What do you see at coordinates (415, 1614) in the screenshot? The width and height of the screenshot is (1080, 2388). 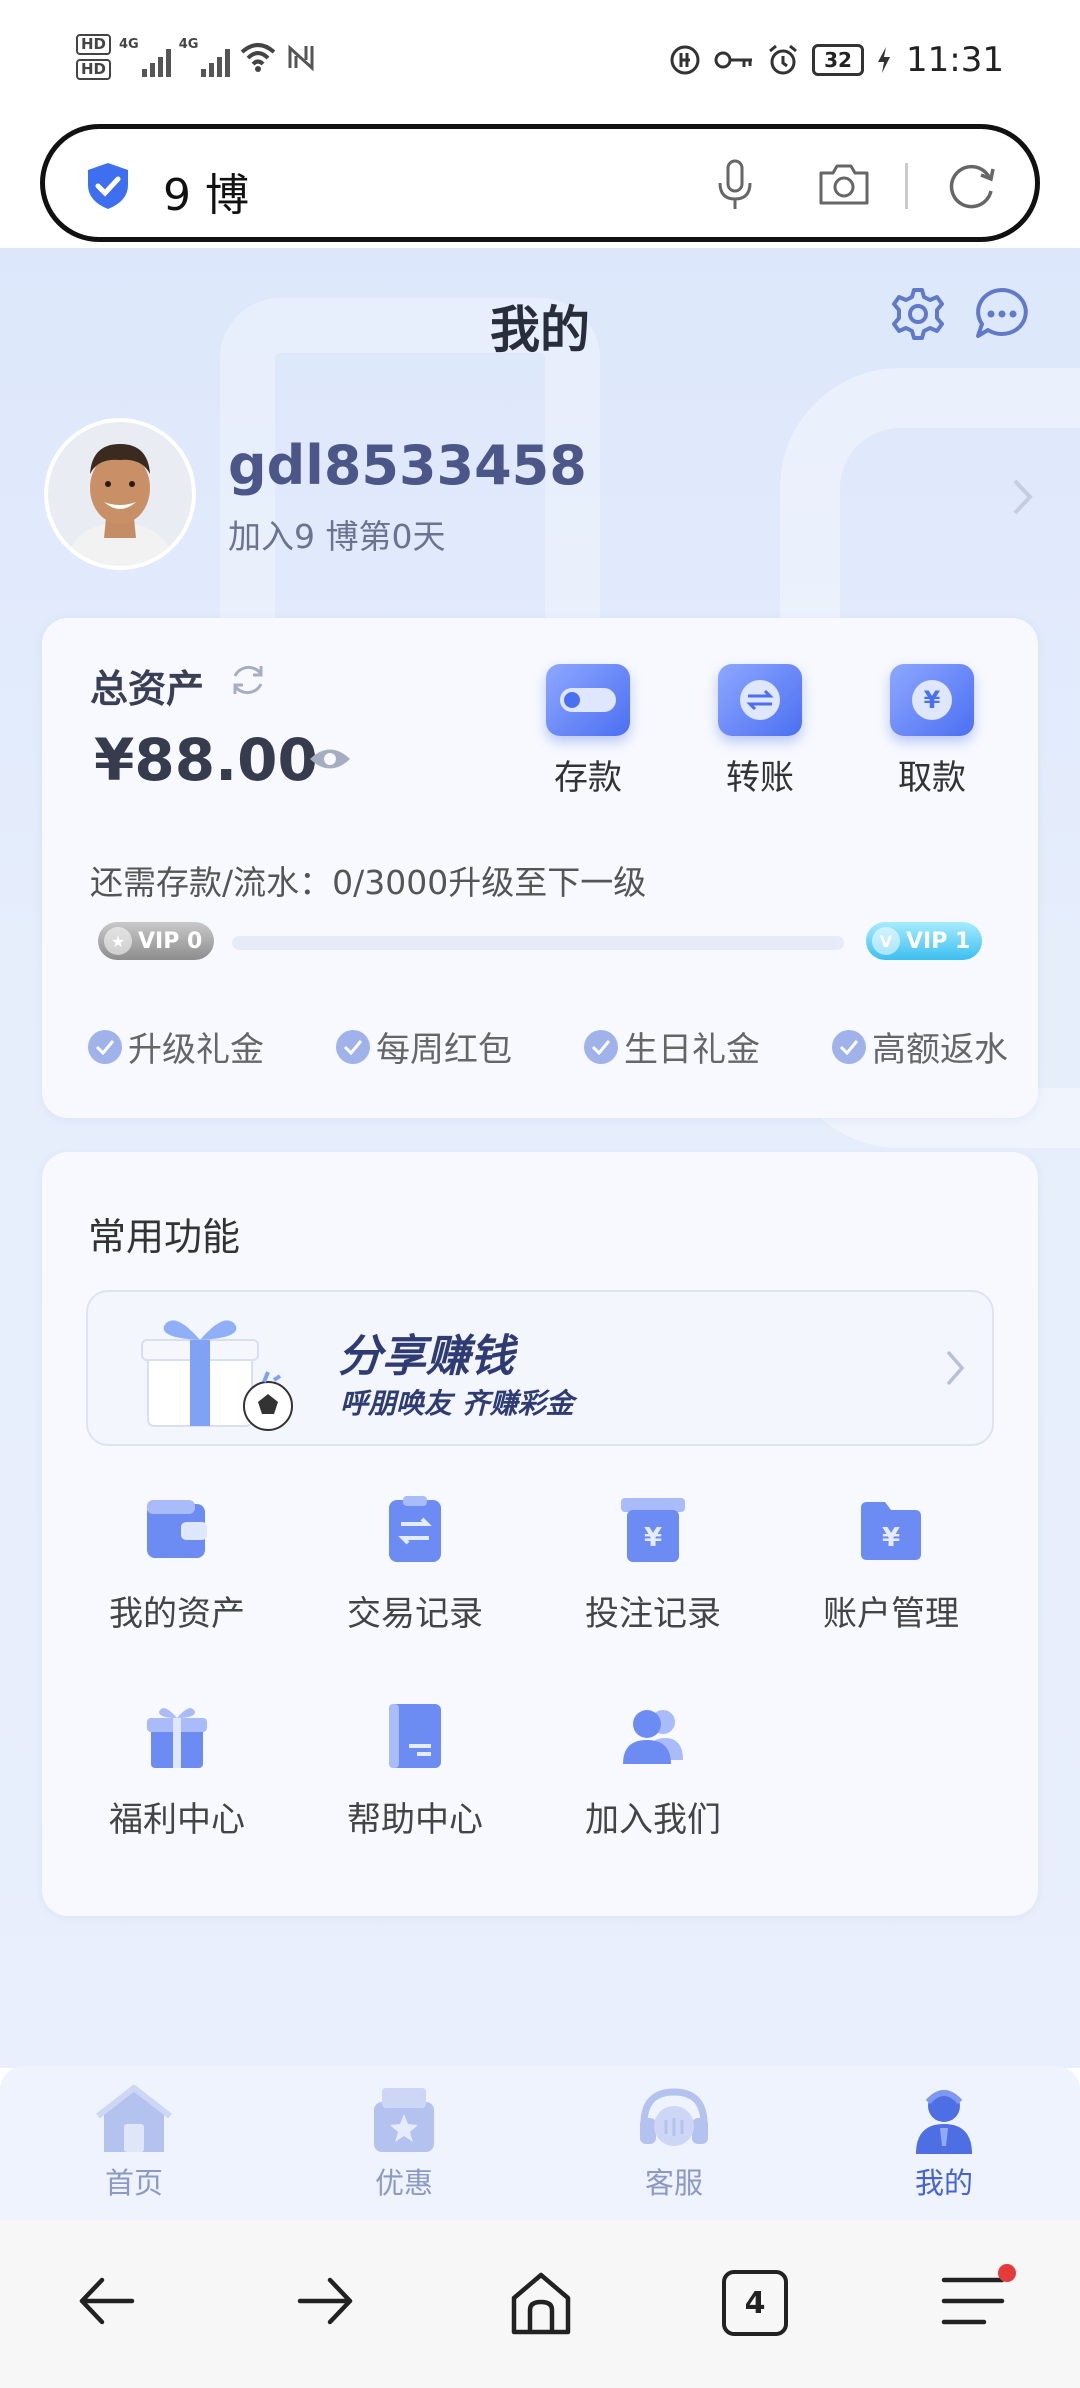 I see `transaction-record-label: 交易记录` at bounding box center [415, 1614].